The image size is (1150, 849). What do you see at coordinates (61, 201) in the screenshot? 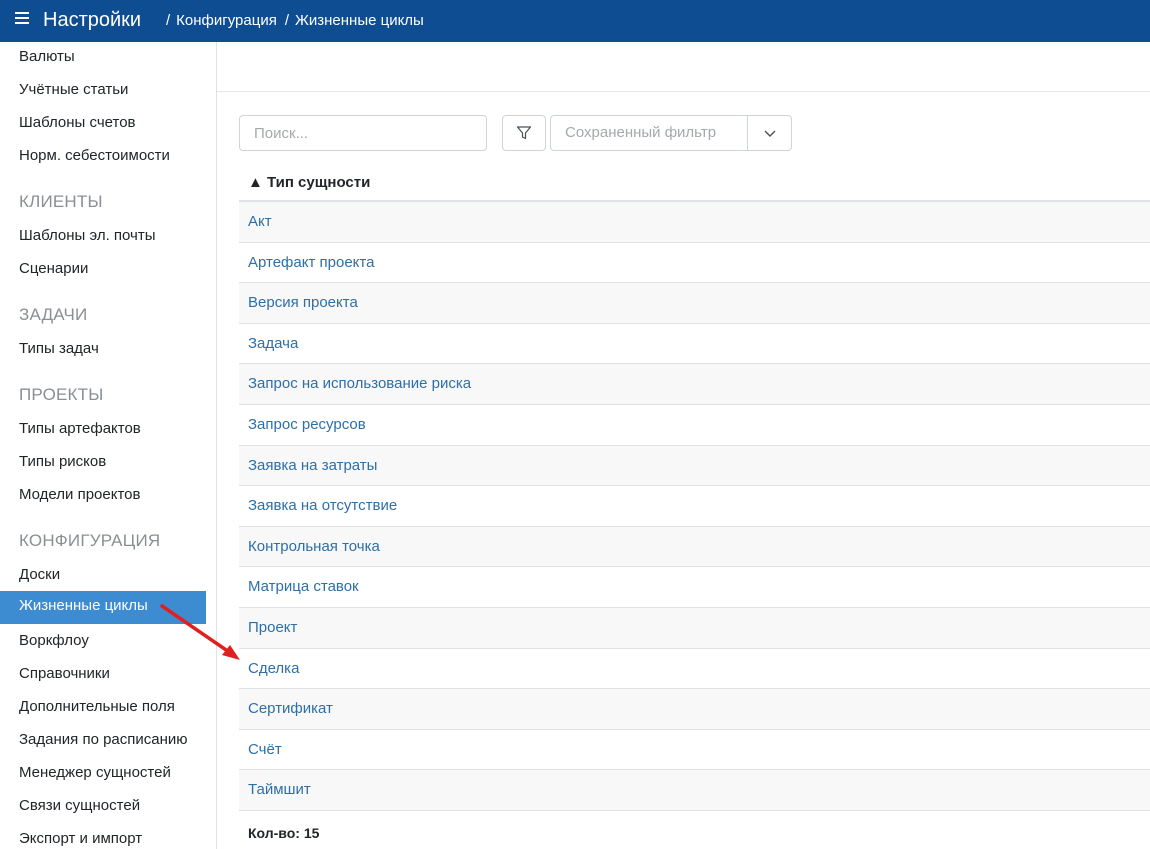
I see `sidebar-heading: КЛИЕНТЫ` at bounding box center [61, 201].